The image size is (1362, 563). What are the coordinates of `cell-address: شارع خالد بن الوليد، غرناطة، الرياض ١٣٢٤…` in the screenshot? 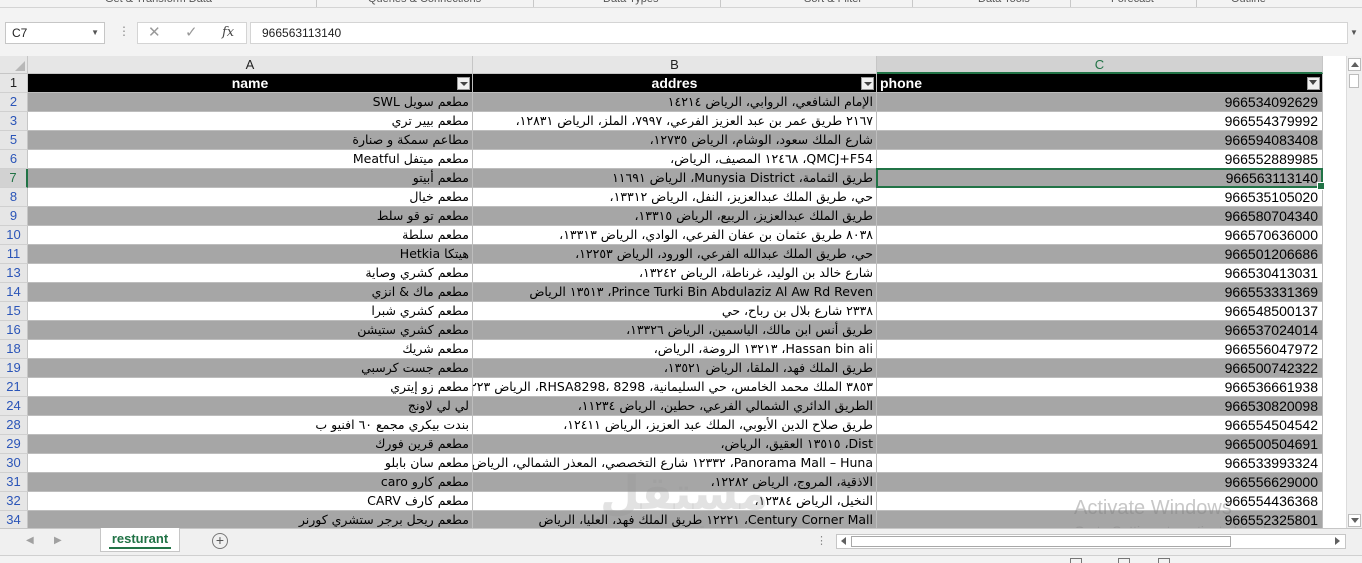 It's located at (675, 273).